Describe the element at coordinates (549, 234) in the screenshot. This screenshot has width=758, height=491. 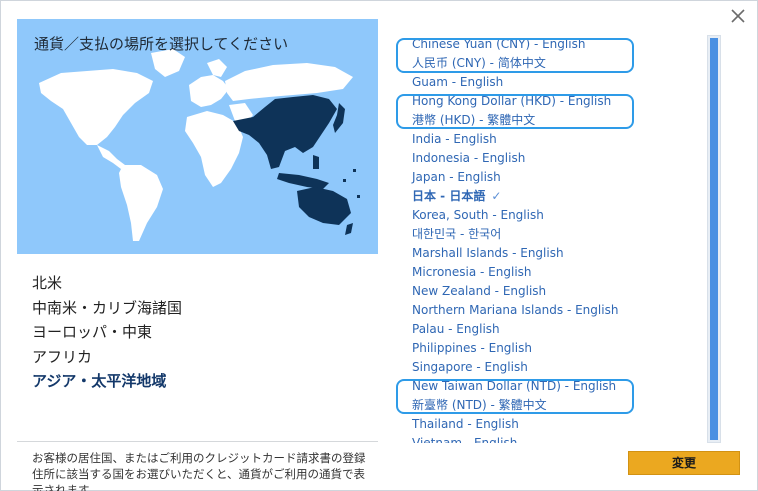
I see `country-item-korea-ko: 대한민국 - 한국어` at that location.